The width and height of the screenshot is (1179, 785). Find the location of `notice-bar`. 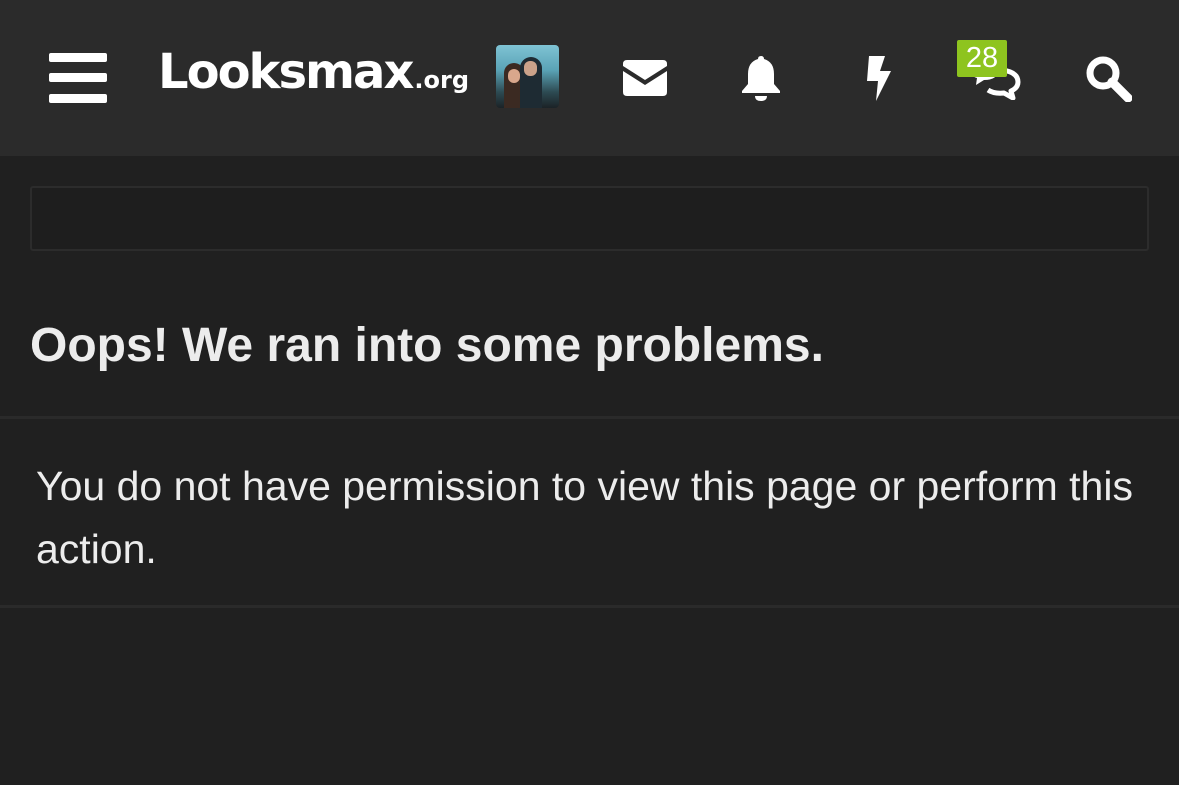

notice-bar is located at coordinates (589, 218).